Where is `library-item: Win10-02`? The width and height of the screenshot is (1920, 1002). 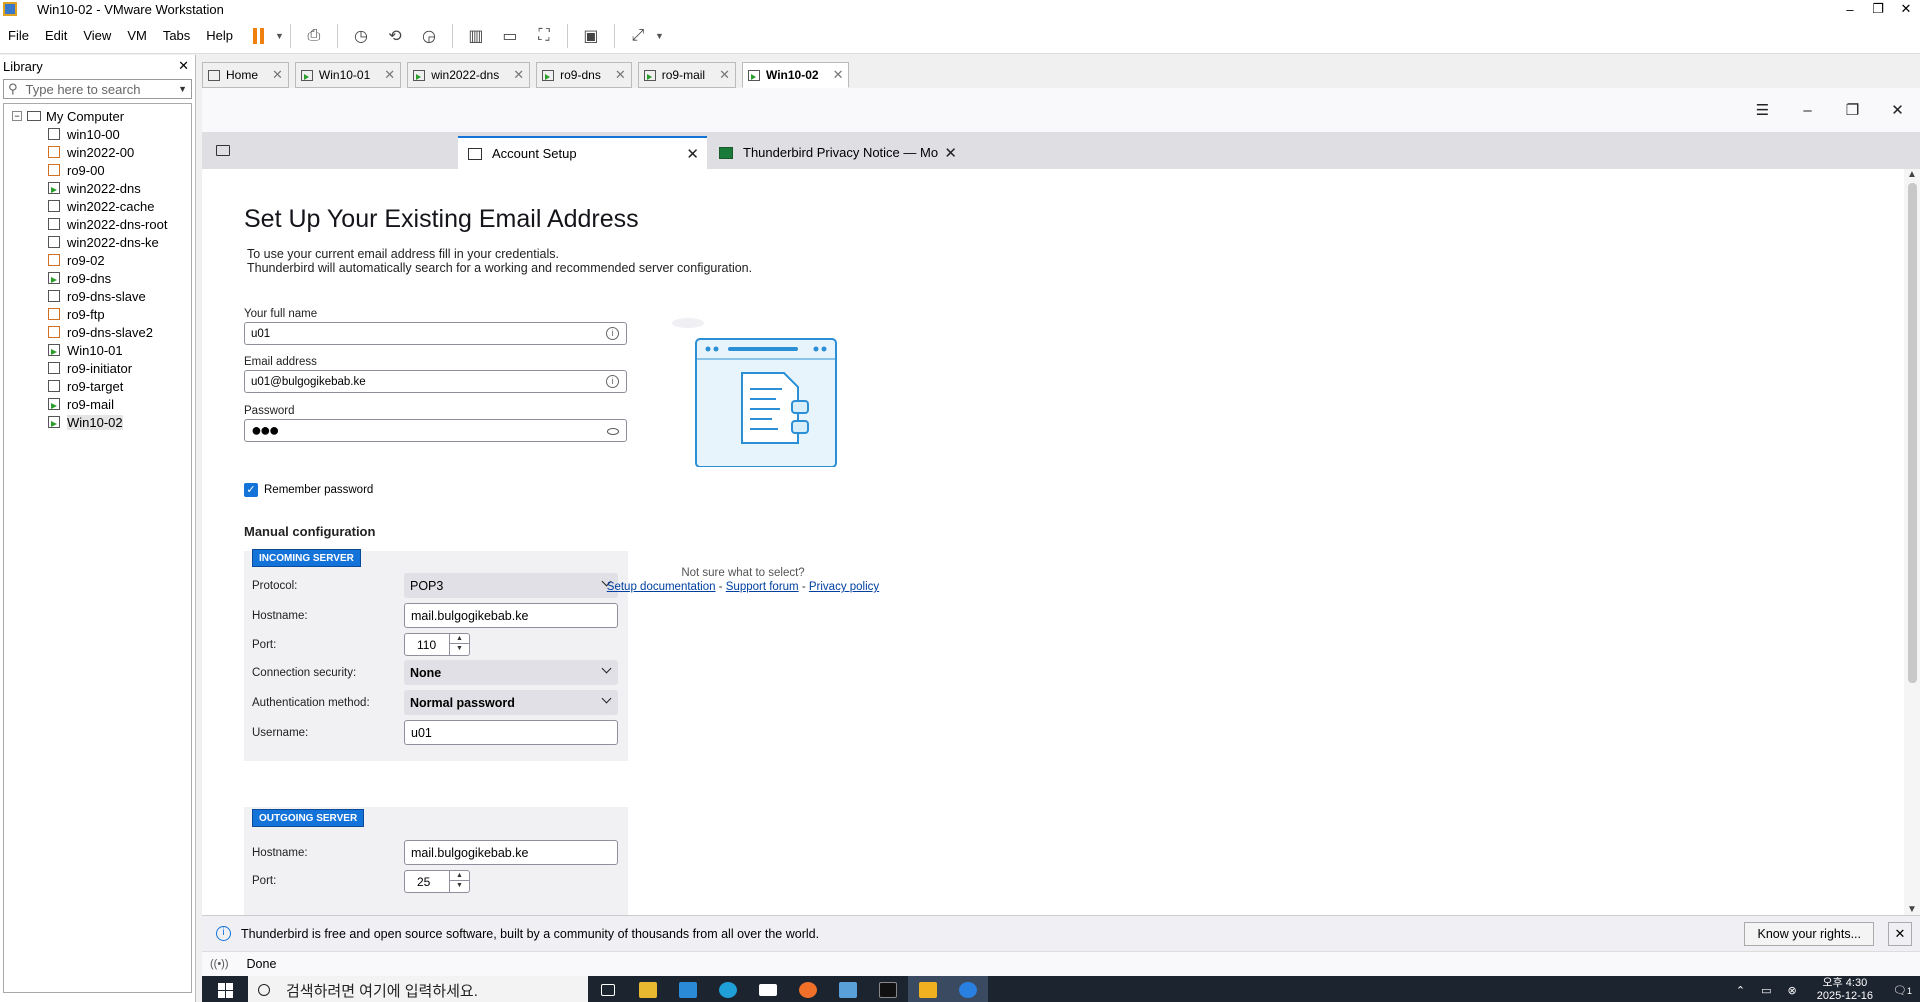 library-item: Win10-02 is located at coordinates (97, 422).